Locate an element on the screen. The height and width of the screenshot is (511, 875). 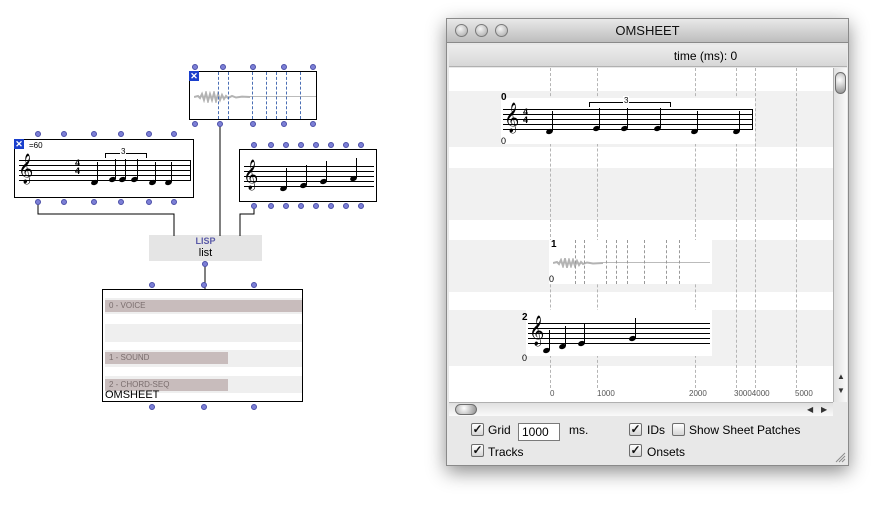
grid-interval-input is located at coordinates (539, 432).